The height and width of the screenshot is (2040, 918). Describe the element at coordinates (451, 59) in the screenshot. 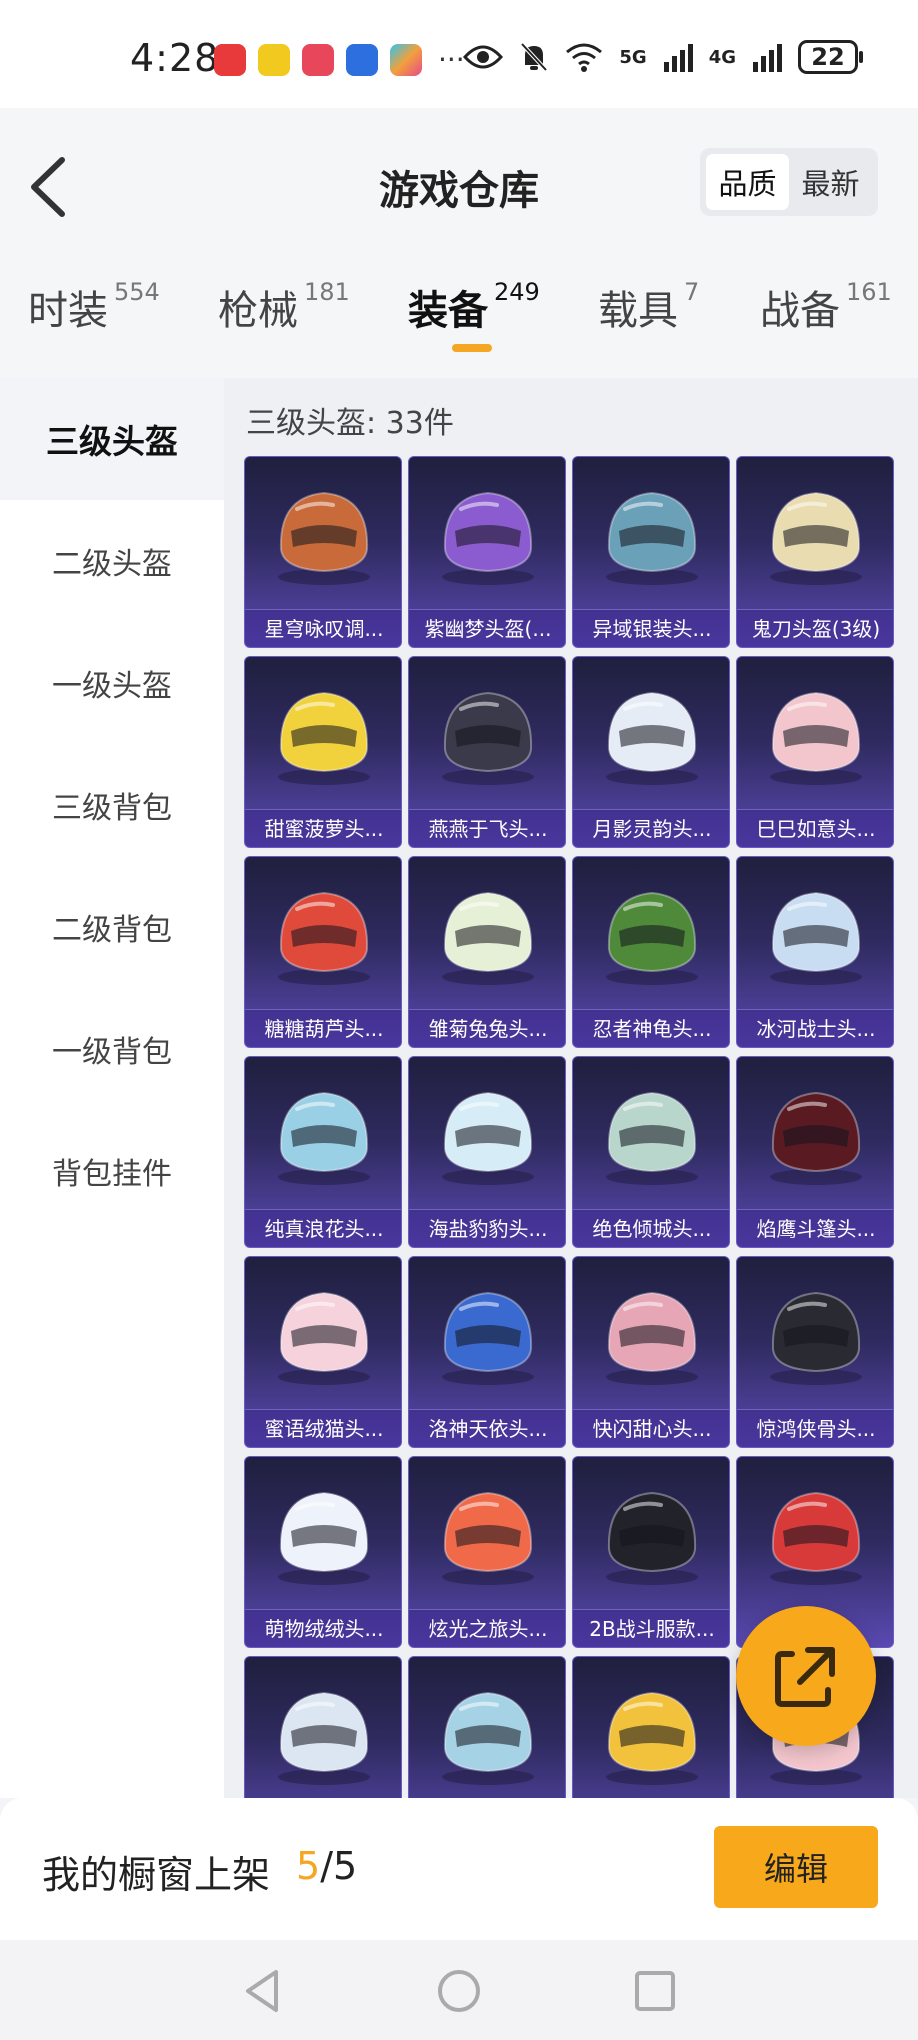

I see `more-notifications-icon: ···` at that location.